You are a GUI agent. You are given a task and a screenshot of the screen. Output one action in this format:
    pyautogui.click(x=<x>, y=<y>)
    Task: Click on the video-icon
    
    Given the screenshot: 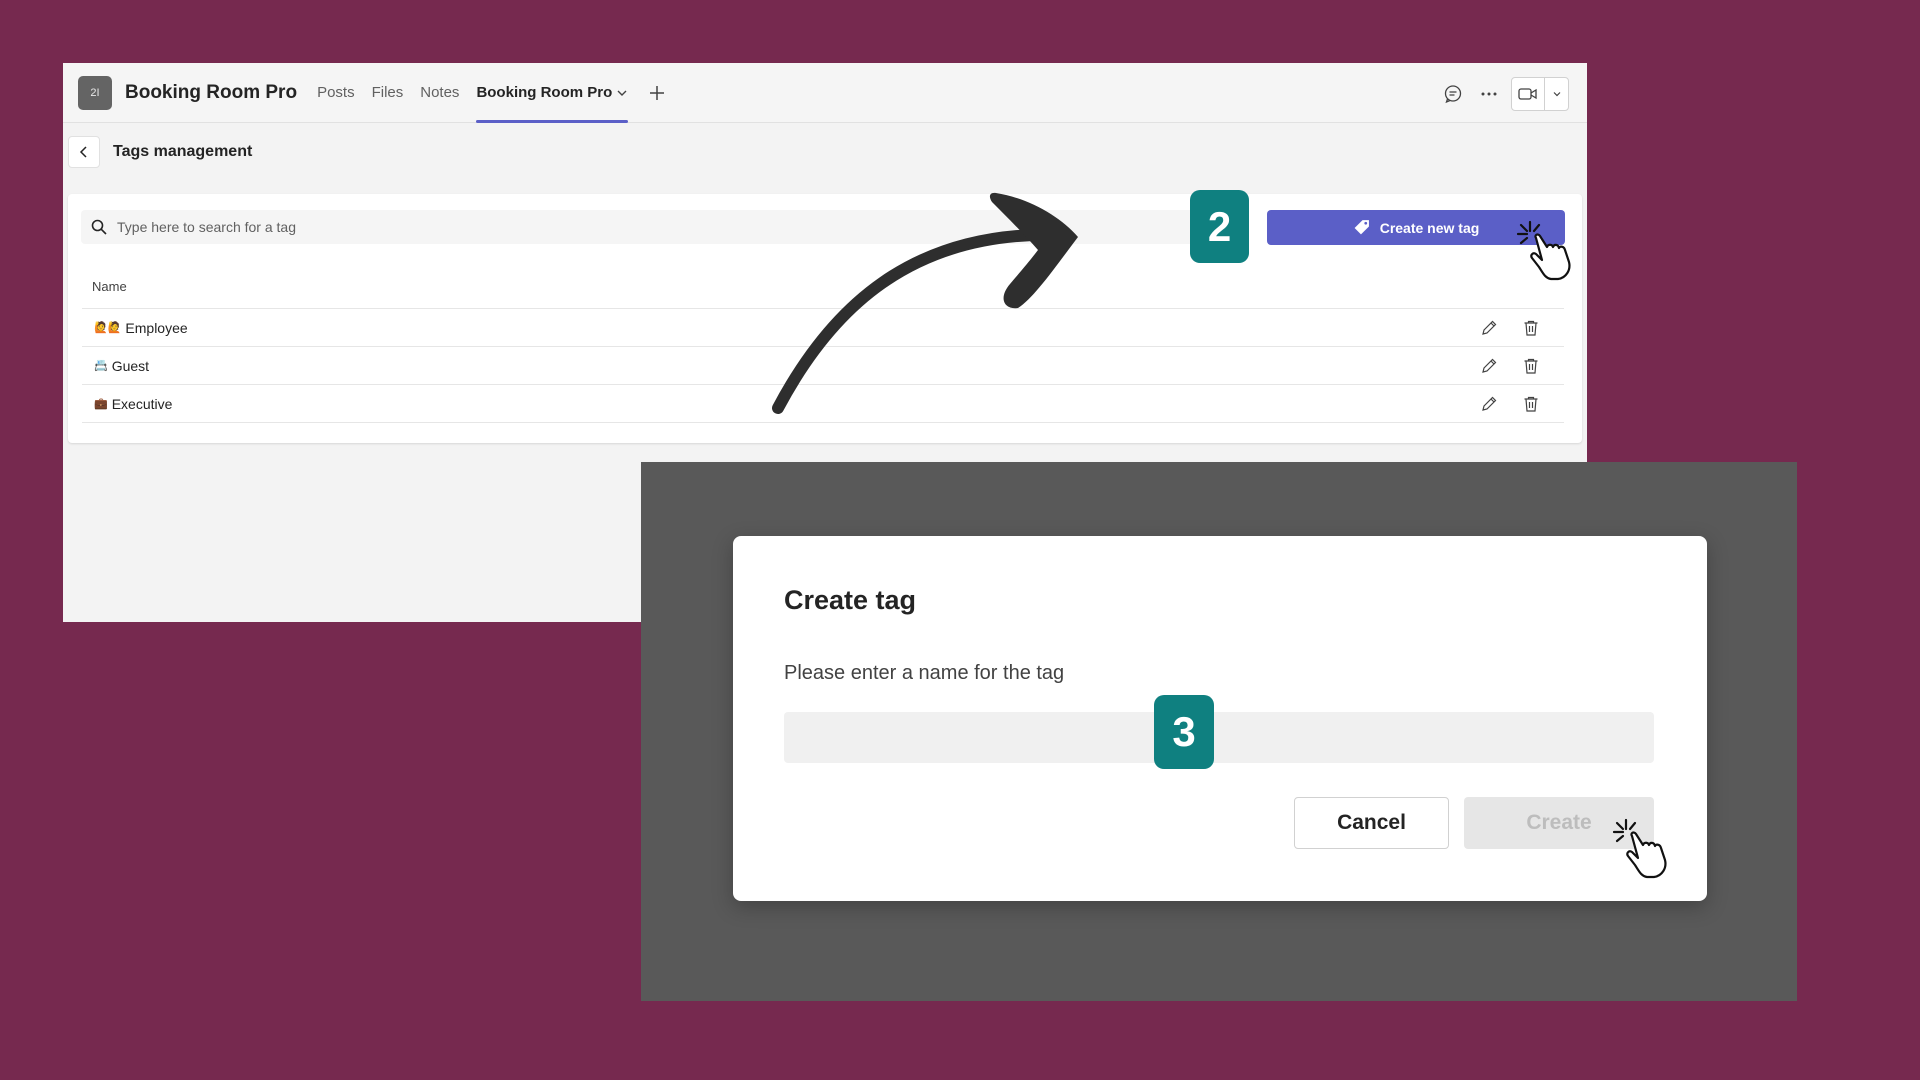 What is the action you would take?
    pyautogui.click(x=1527, y=94)
    